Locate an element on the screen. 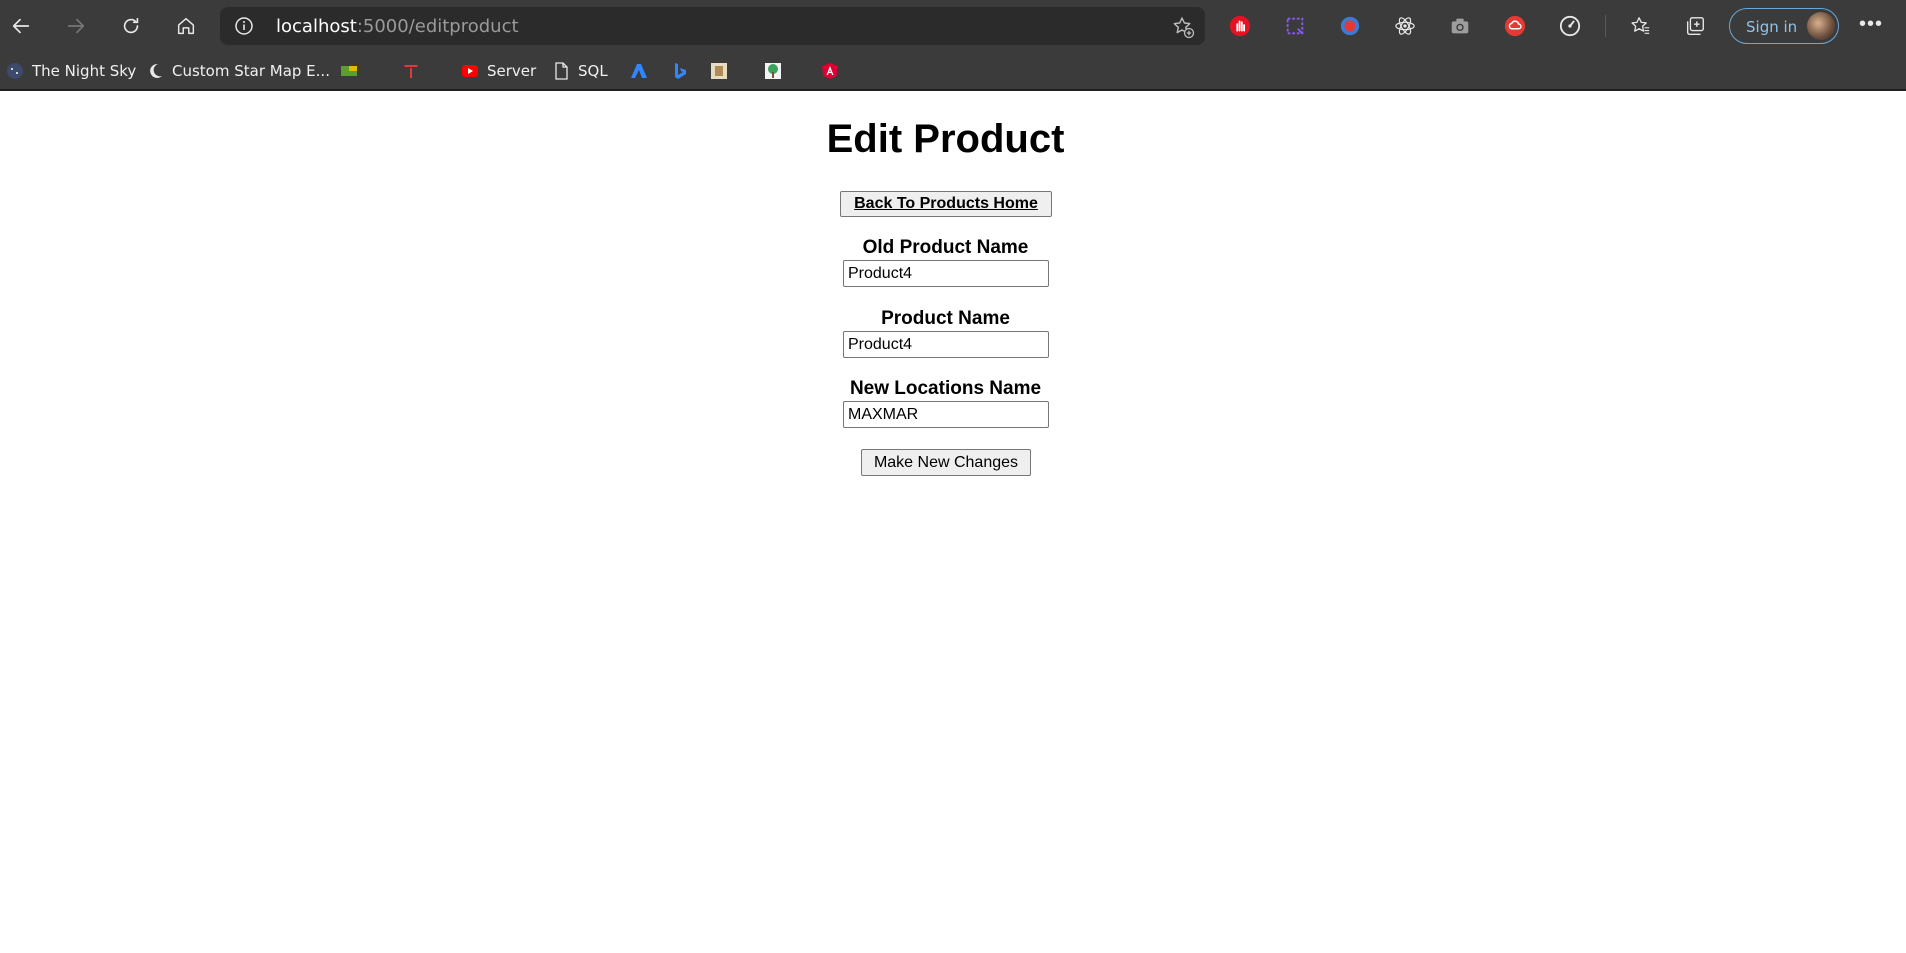  tree-icon is located at coordinates (773, 71).